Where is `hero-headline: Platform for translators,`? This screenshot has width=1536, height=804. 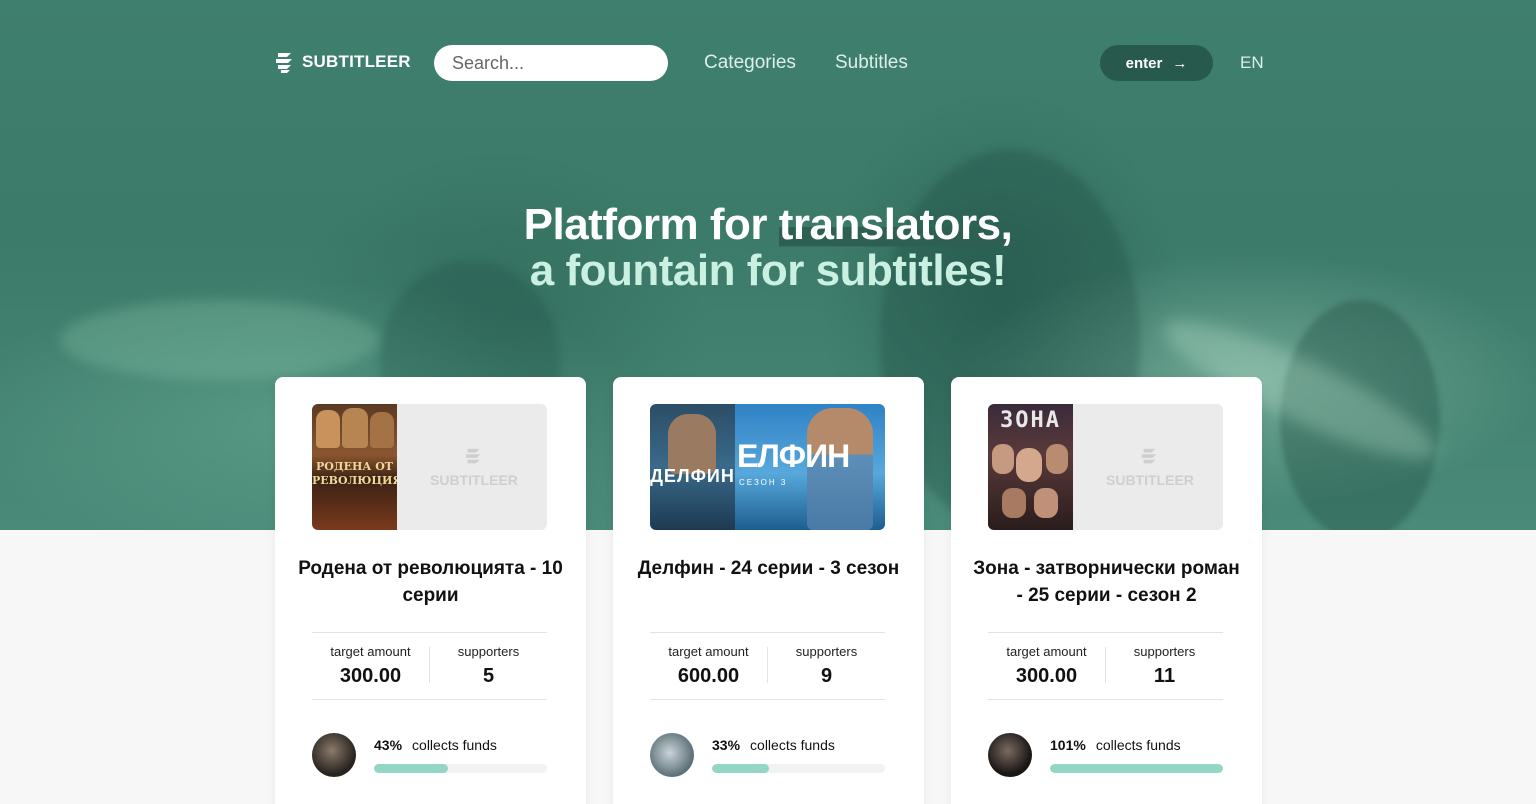
hero-headline: Platform for translators, is located at coordinates (768, 225).